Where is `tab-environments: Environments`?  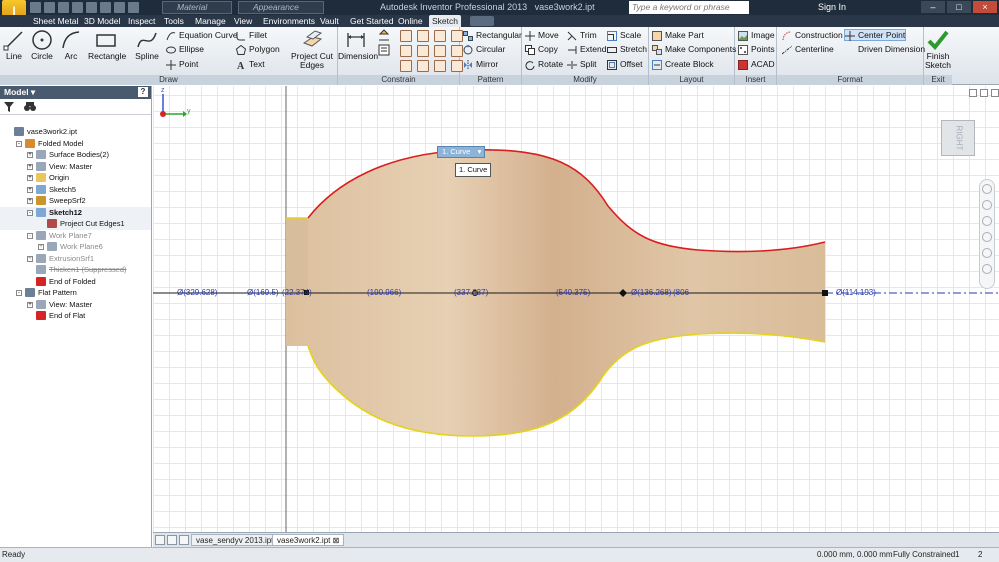 tab-environments: Environments is located at coordinates (289, 21).